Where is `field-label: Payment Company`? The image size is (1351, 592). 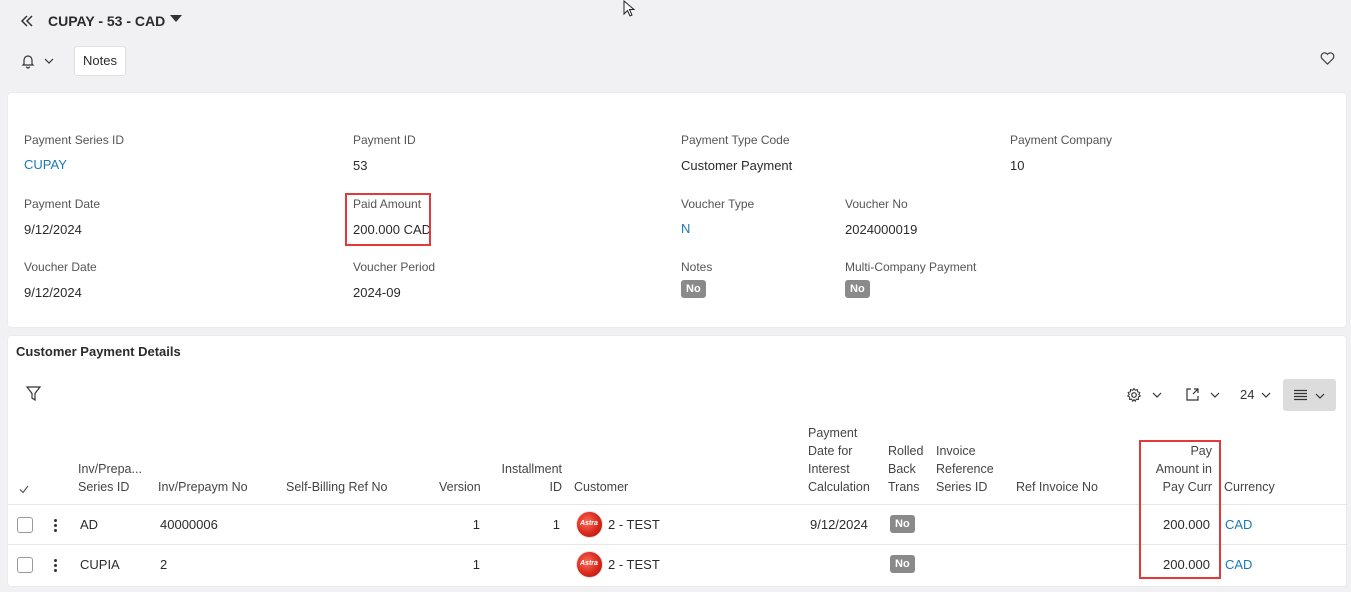 field-label: Payment Company is located at coordinates (1061, 140).